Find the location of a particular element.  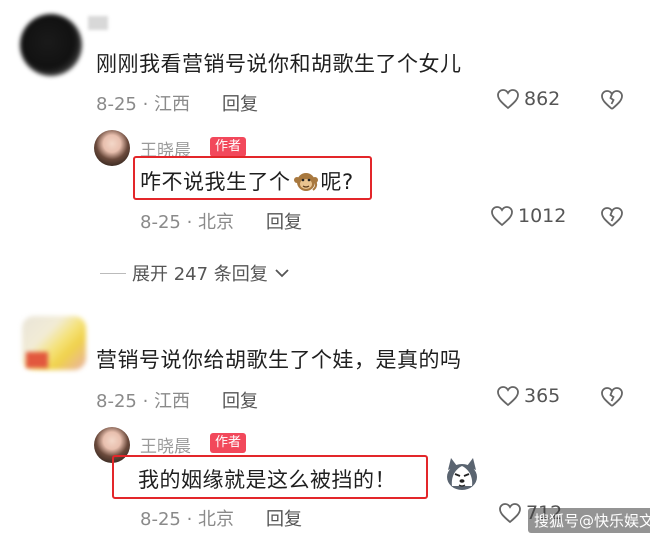

monkey-emoji is located at coordinates (306, 181).